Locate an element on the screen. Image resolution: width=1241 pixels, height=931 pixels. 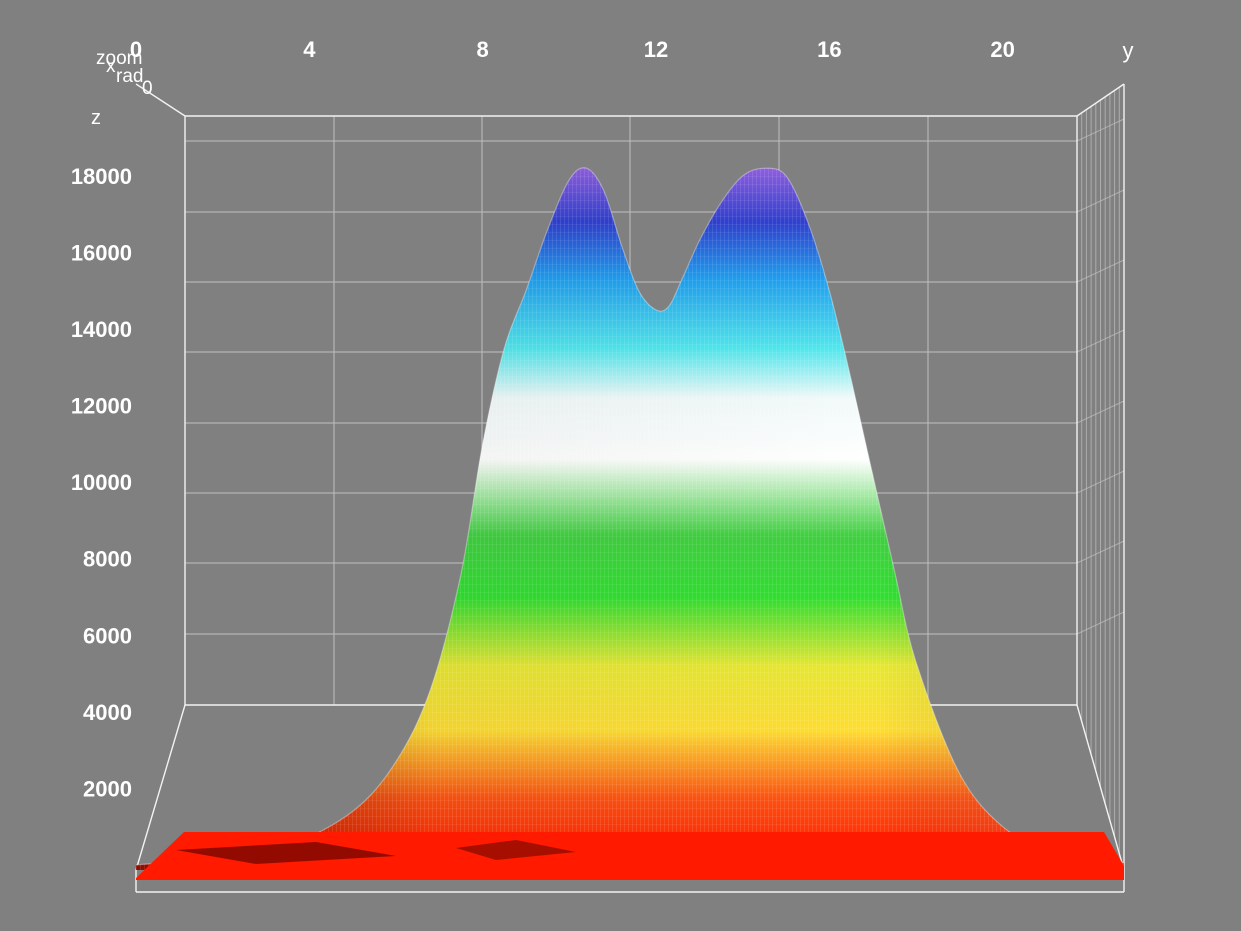
y-tick-label: 8 is located at coordinates (483, 49).